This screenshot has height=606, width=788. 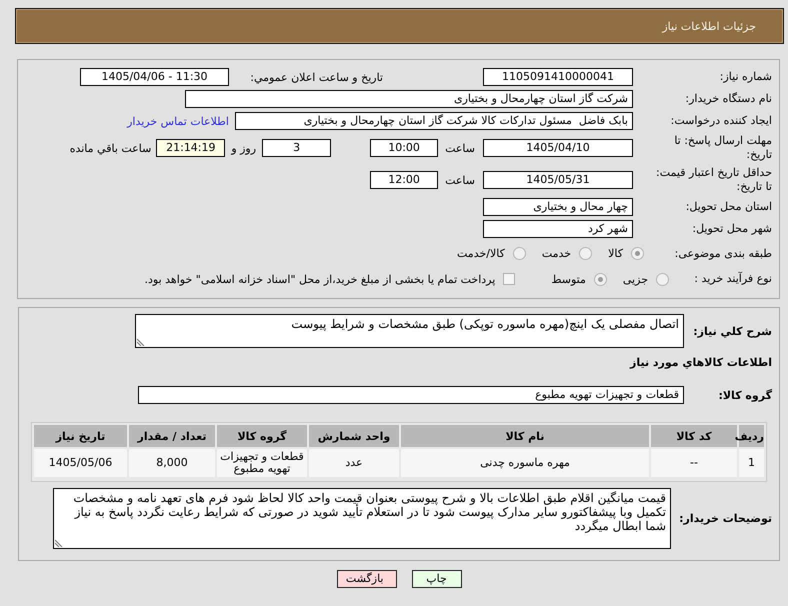 I want to click on need-number-field: 1105091410000041, so click(x=558, y=77).